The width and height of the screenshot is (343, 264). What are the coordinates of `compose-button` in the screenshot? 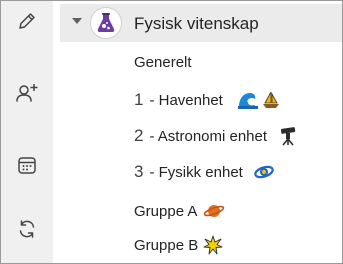 It's located at (27, 23).